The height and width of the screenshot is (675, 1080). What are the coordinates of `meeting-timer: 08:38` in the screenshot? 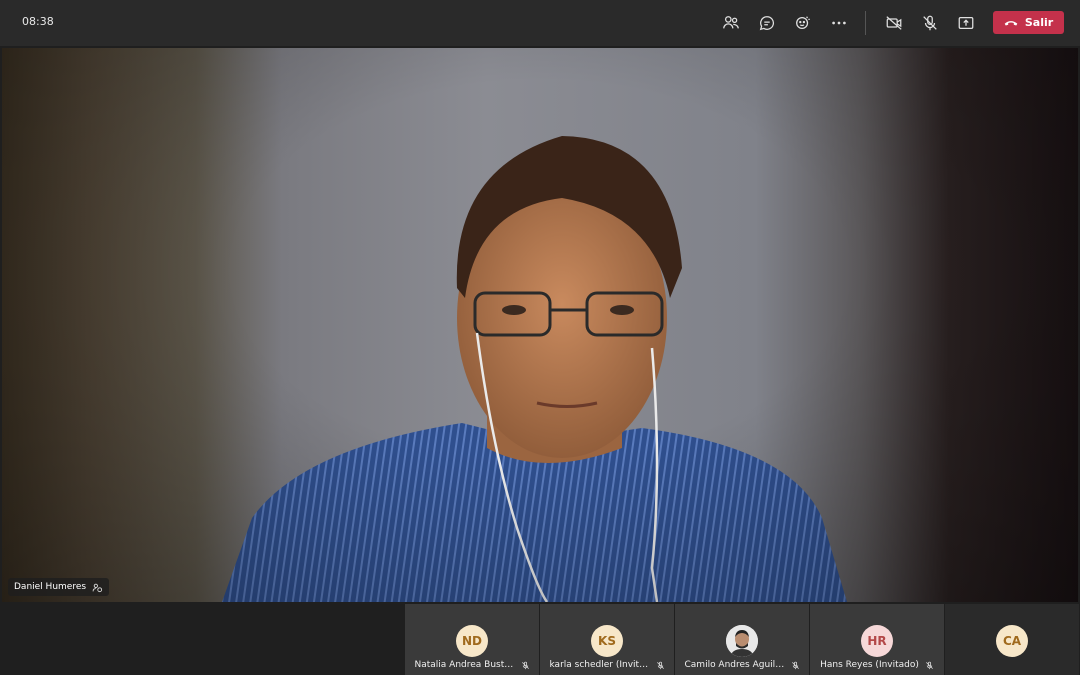 It's located at (38, 21).